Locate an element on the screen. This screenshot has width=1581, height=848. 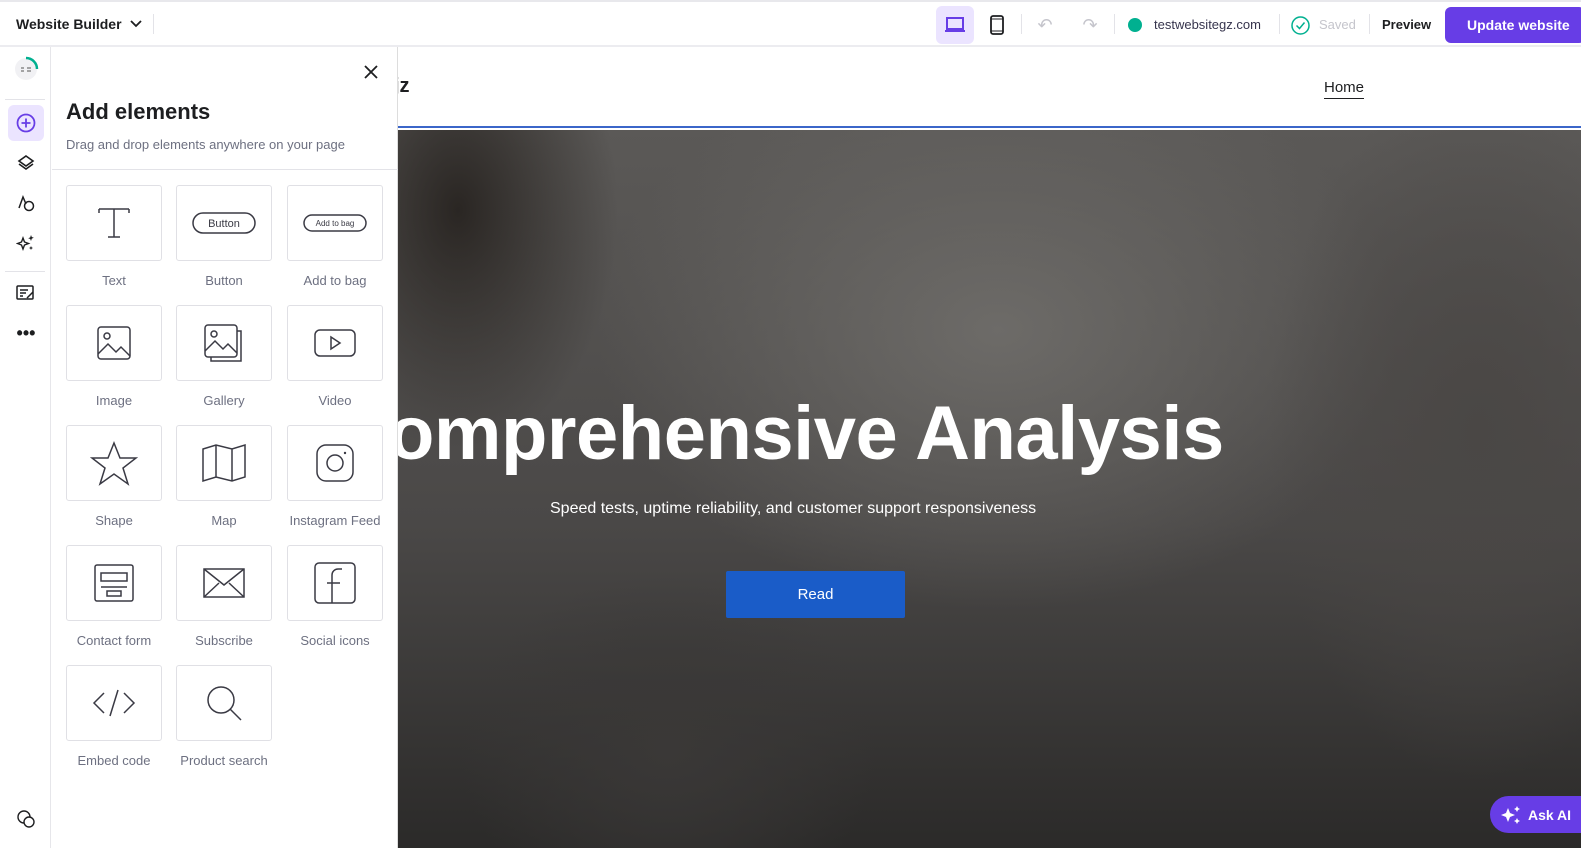
element-label: Text is located at coordinates (114, 280).